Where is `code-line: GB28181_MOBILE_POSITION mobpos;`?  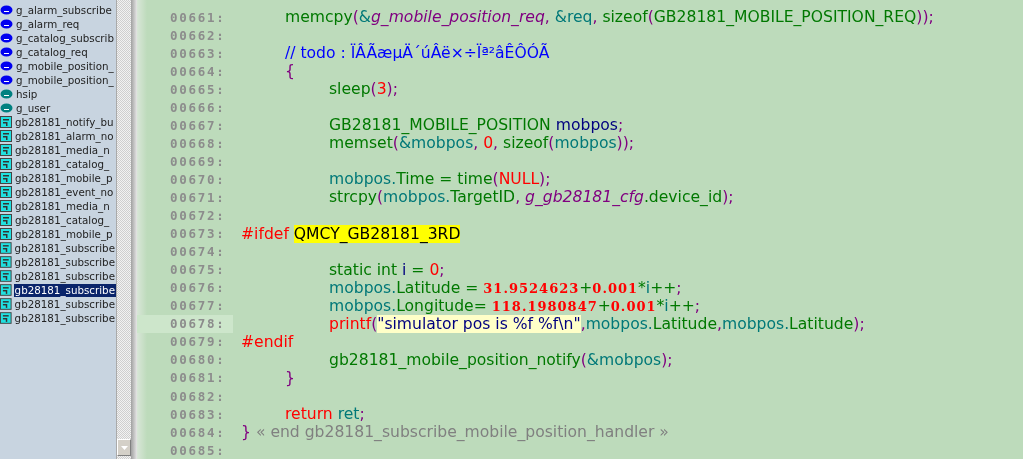 code-line: GB28181_MOBILE_POSITION mobpos; is located at coordinates (476, 125).